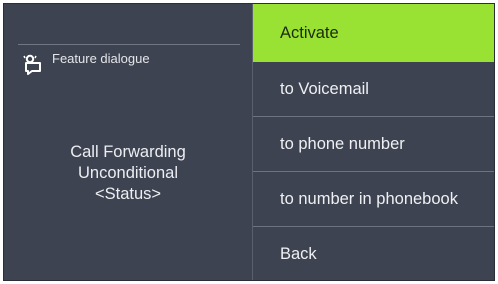 The width and height of the screenshot is (498, 284). What do you see at coordinates (369, 198) in the screenshot?
I see `menu-item-label: to number in phonebook` at bounding box center [369, 198].